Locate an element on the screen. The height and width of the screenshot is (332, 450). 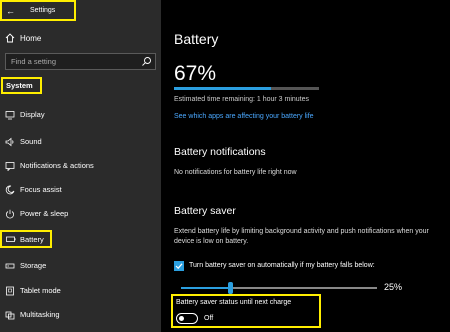
sidebar-item-tablet-mode: Tablet mode is located at coordinates (80, 291).